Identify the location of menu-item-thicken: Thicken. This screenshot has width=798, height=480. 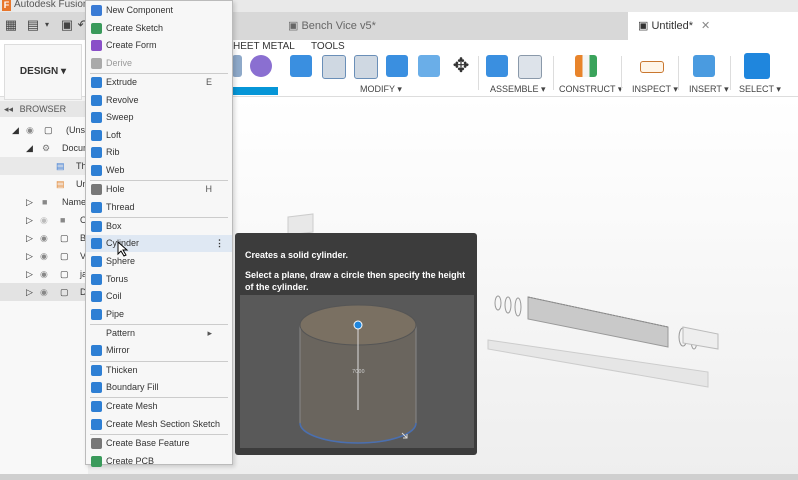
(159, 370).